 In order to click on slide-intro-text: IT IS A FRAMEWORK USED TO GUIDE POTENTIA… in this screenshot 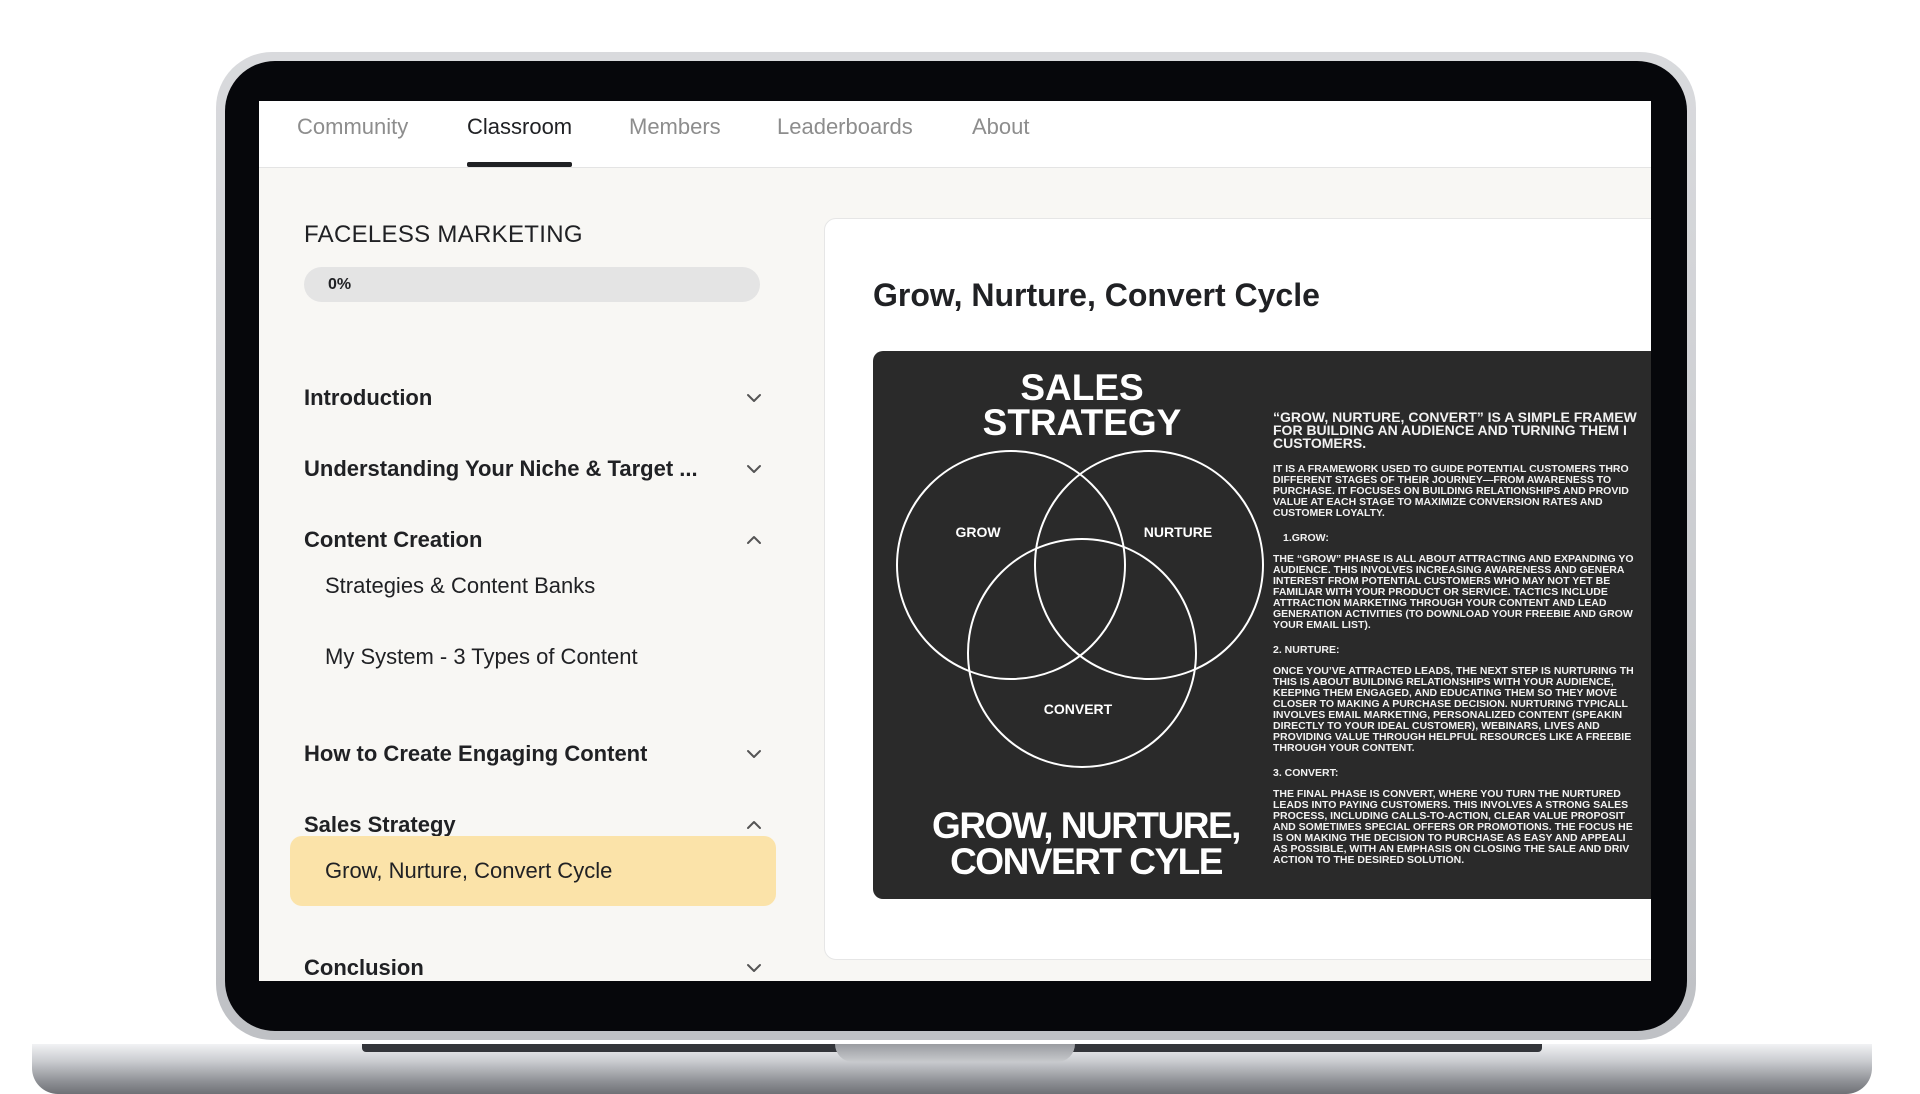, I will do `click(1451, 491)`.